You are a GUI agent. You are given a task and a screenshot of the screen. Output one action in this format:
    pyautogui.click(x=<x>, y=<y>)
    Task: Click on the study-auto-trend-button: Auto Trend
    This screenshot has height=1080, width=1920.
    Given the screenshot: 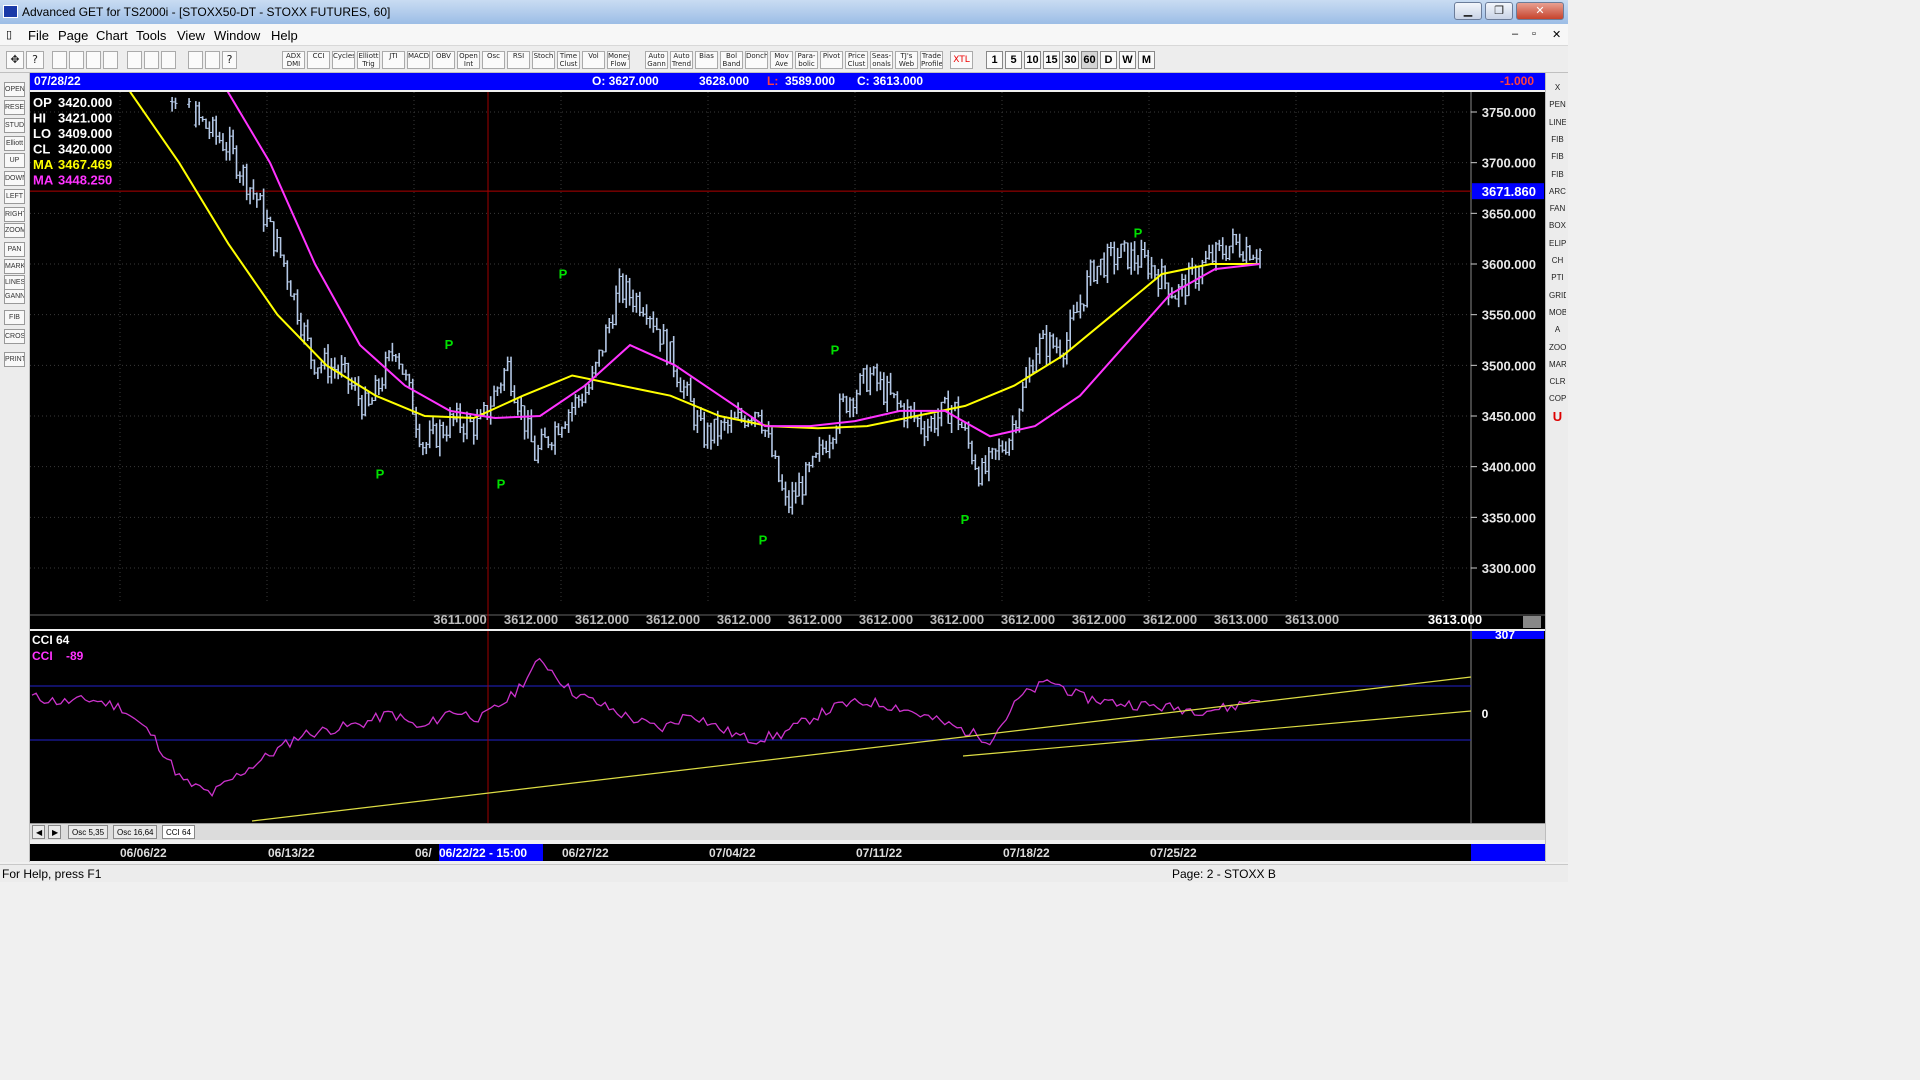 What is the action you would take?
    pyautogui.click(x=681, y=60)
    